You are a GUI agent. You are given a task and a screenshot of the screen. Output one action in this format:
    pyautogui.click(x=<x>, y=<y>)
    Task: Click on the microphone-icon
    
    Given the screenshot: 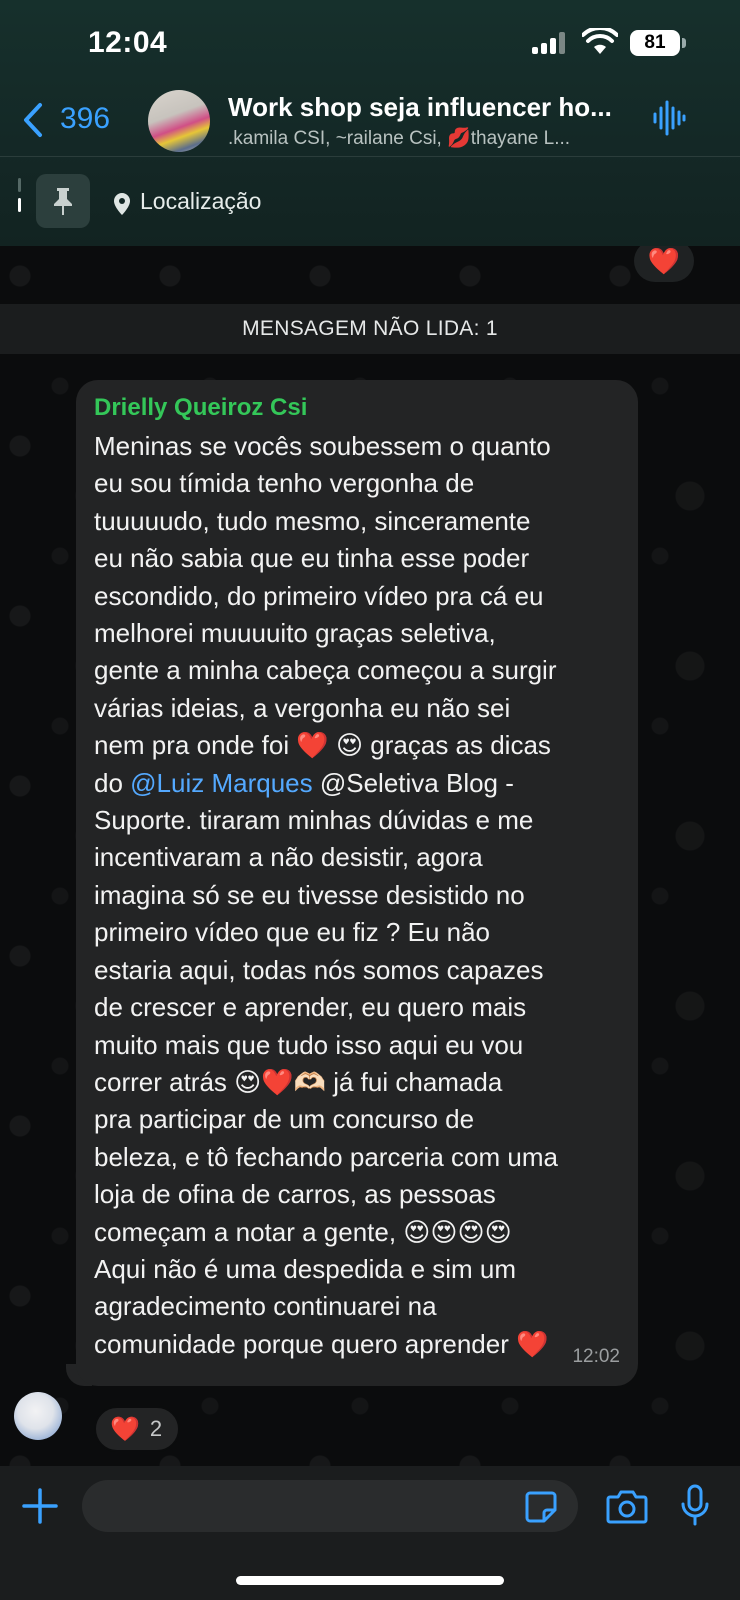 What is the action you would take?
    pyautogui.click(x=695, y=1505)
    